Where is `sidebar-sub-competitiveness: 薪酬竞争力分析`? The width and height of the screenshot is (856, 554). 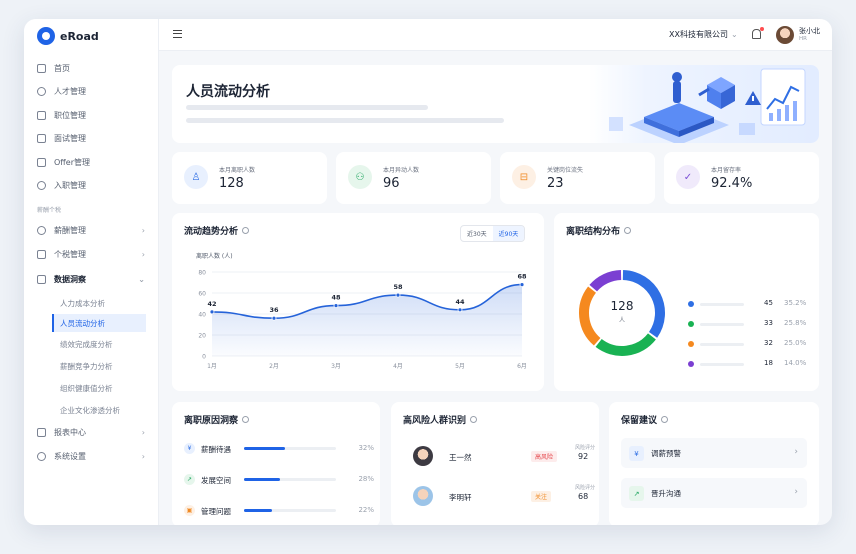 sidebar-sub-competitiveness: 薪酬竞争力分析 is located at coordinates (99, 366).